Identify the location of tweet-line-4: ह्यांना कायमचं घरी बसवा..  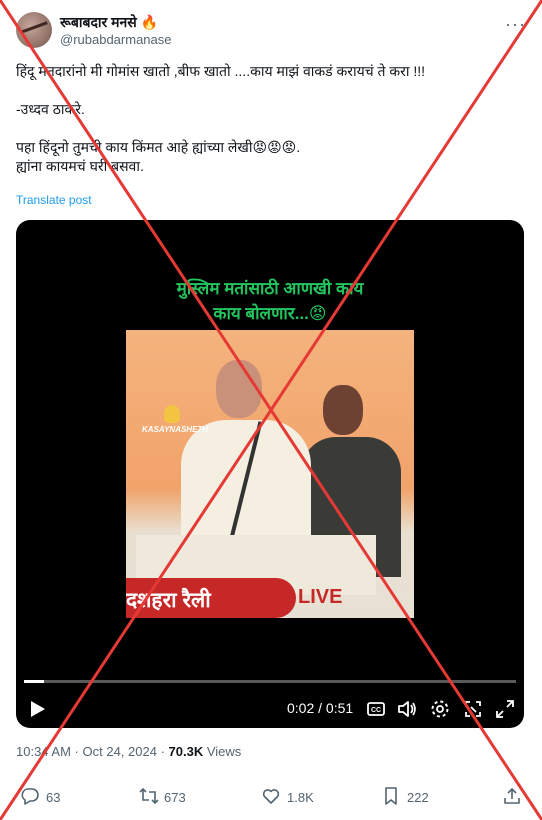
(80, 166).